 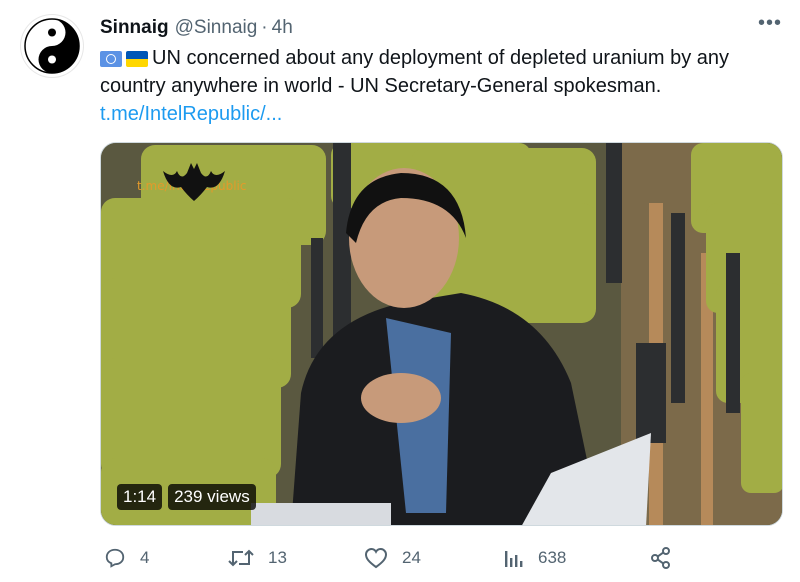 What do you see at coordinates (282, 28) in the screenshot?
I see `timestamp: 4h` at bounding box center [282, 28].